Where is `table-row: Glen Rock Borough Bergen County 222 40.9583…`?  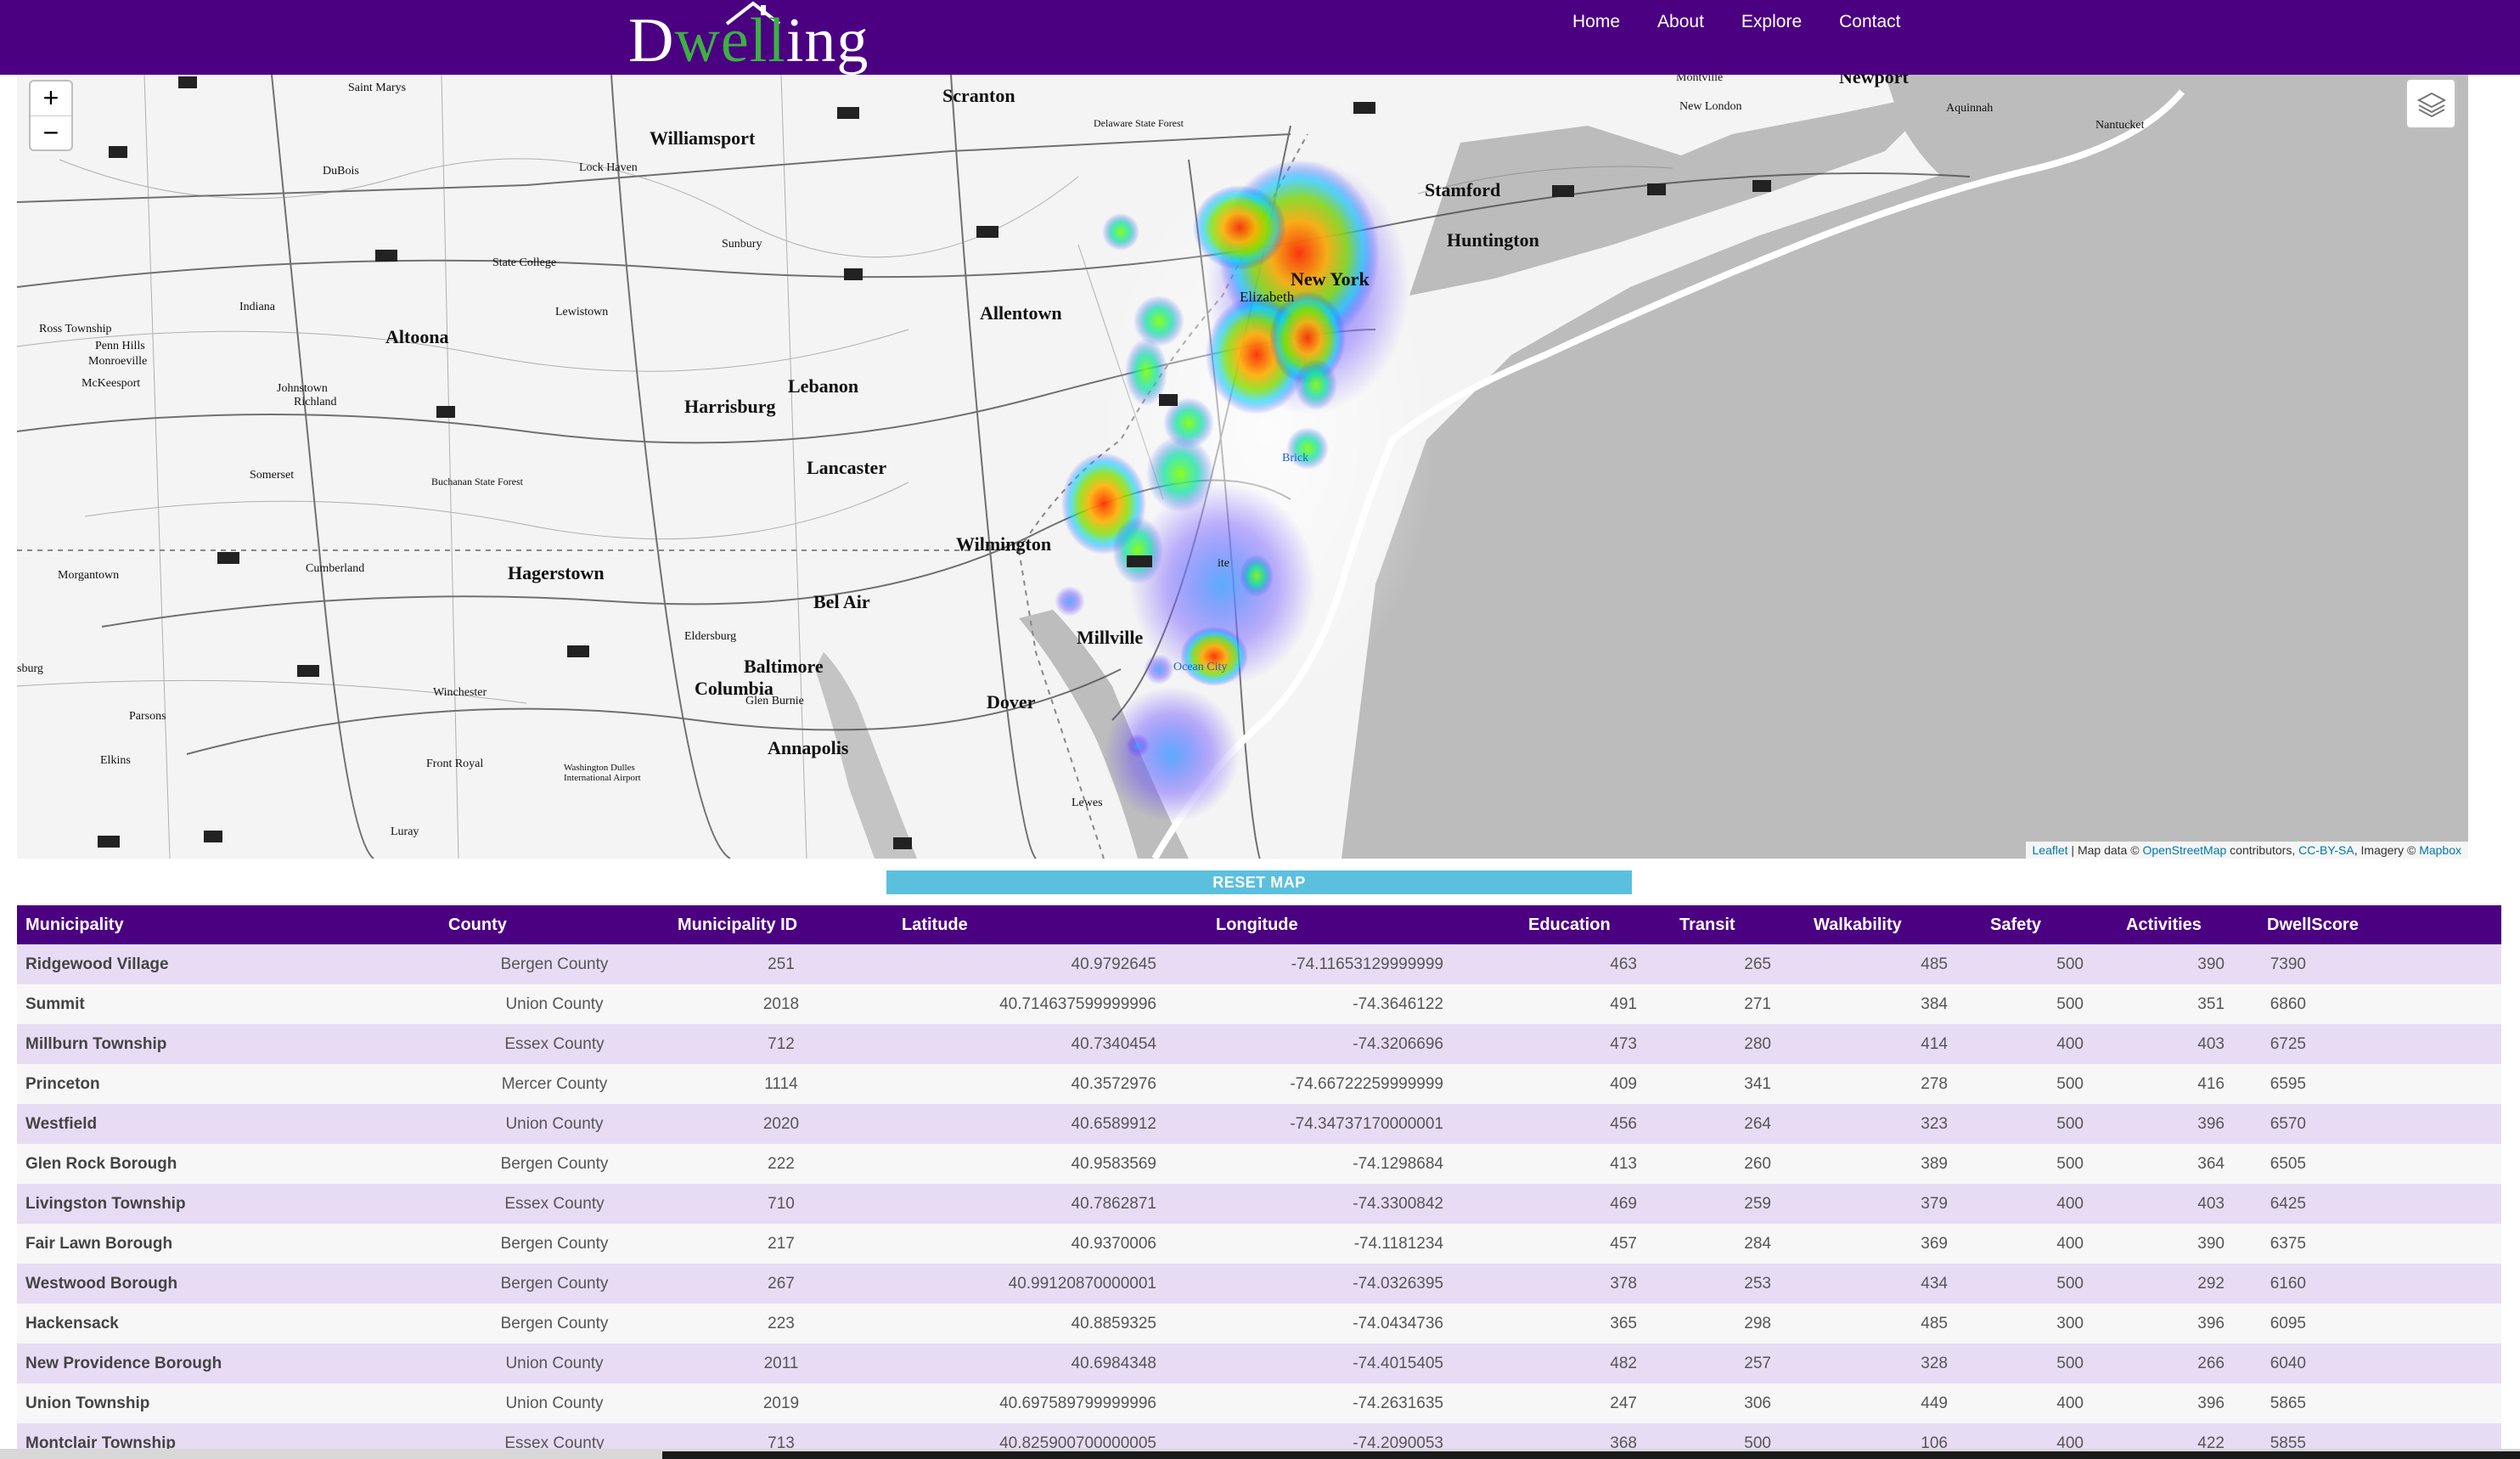 table-row: Glen Rock Borough Bergen County 222 40.9583… is located at coordinates (1259, 1164).